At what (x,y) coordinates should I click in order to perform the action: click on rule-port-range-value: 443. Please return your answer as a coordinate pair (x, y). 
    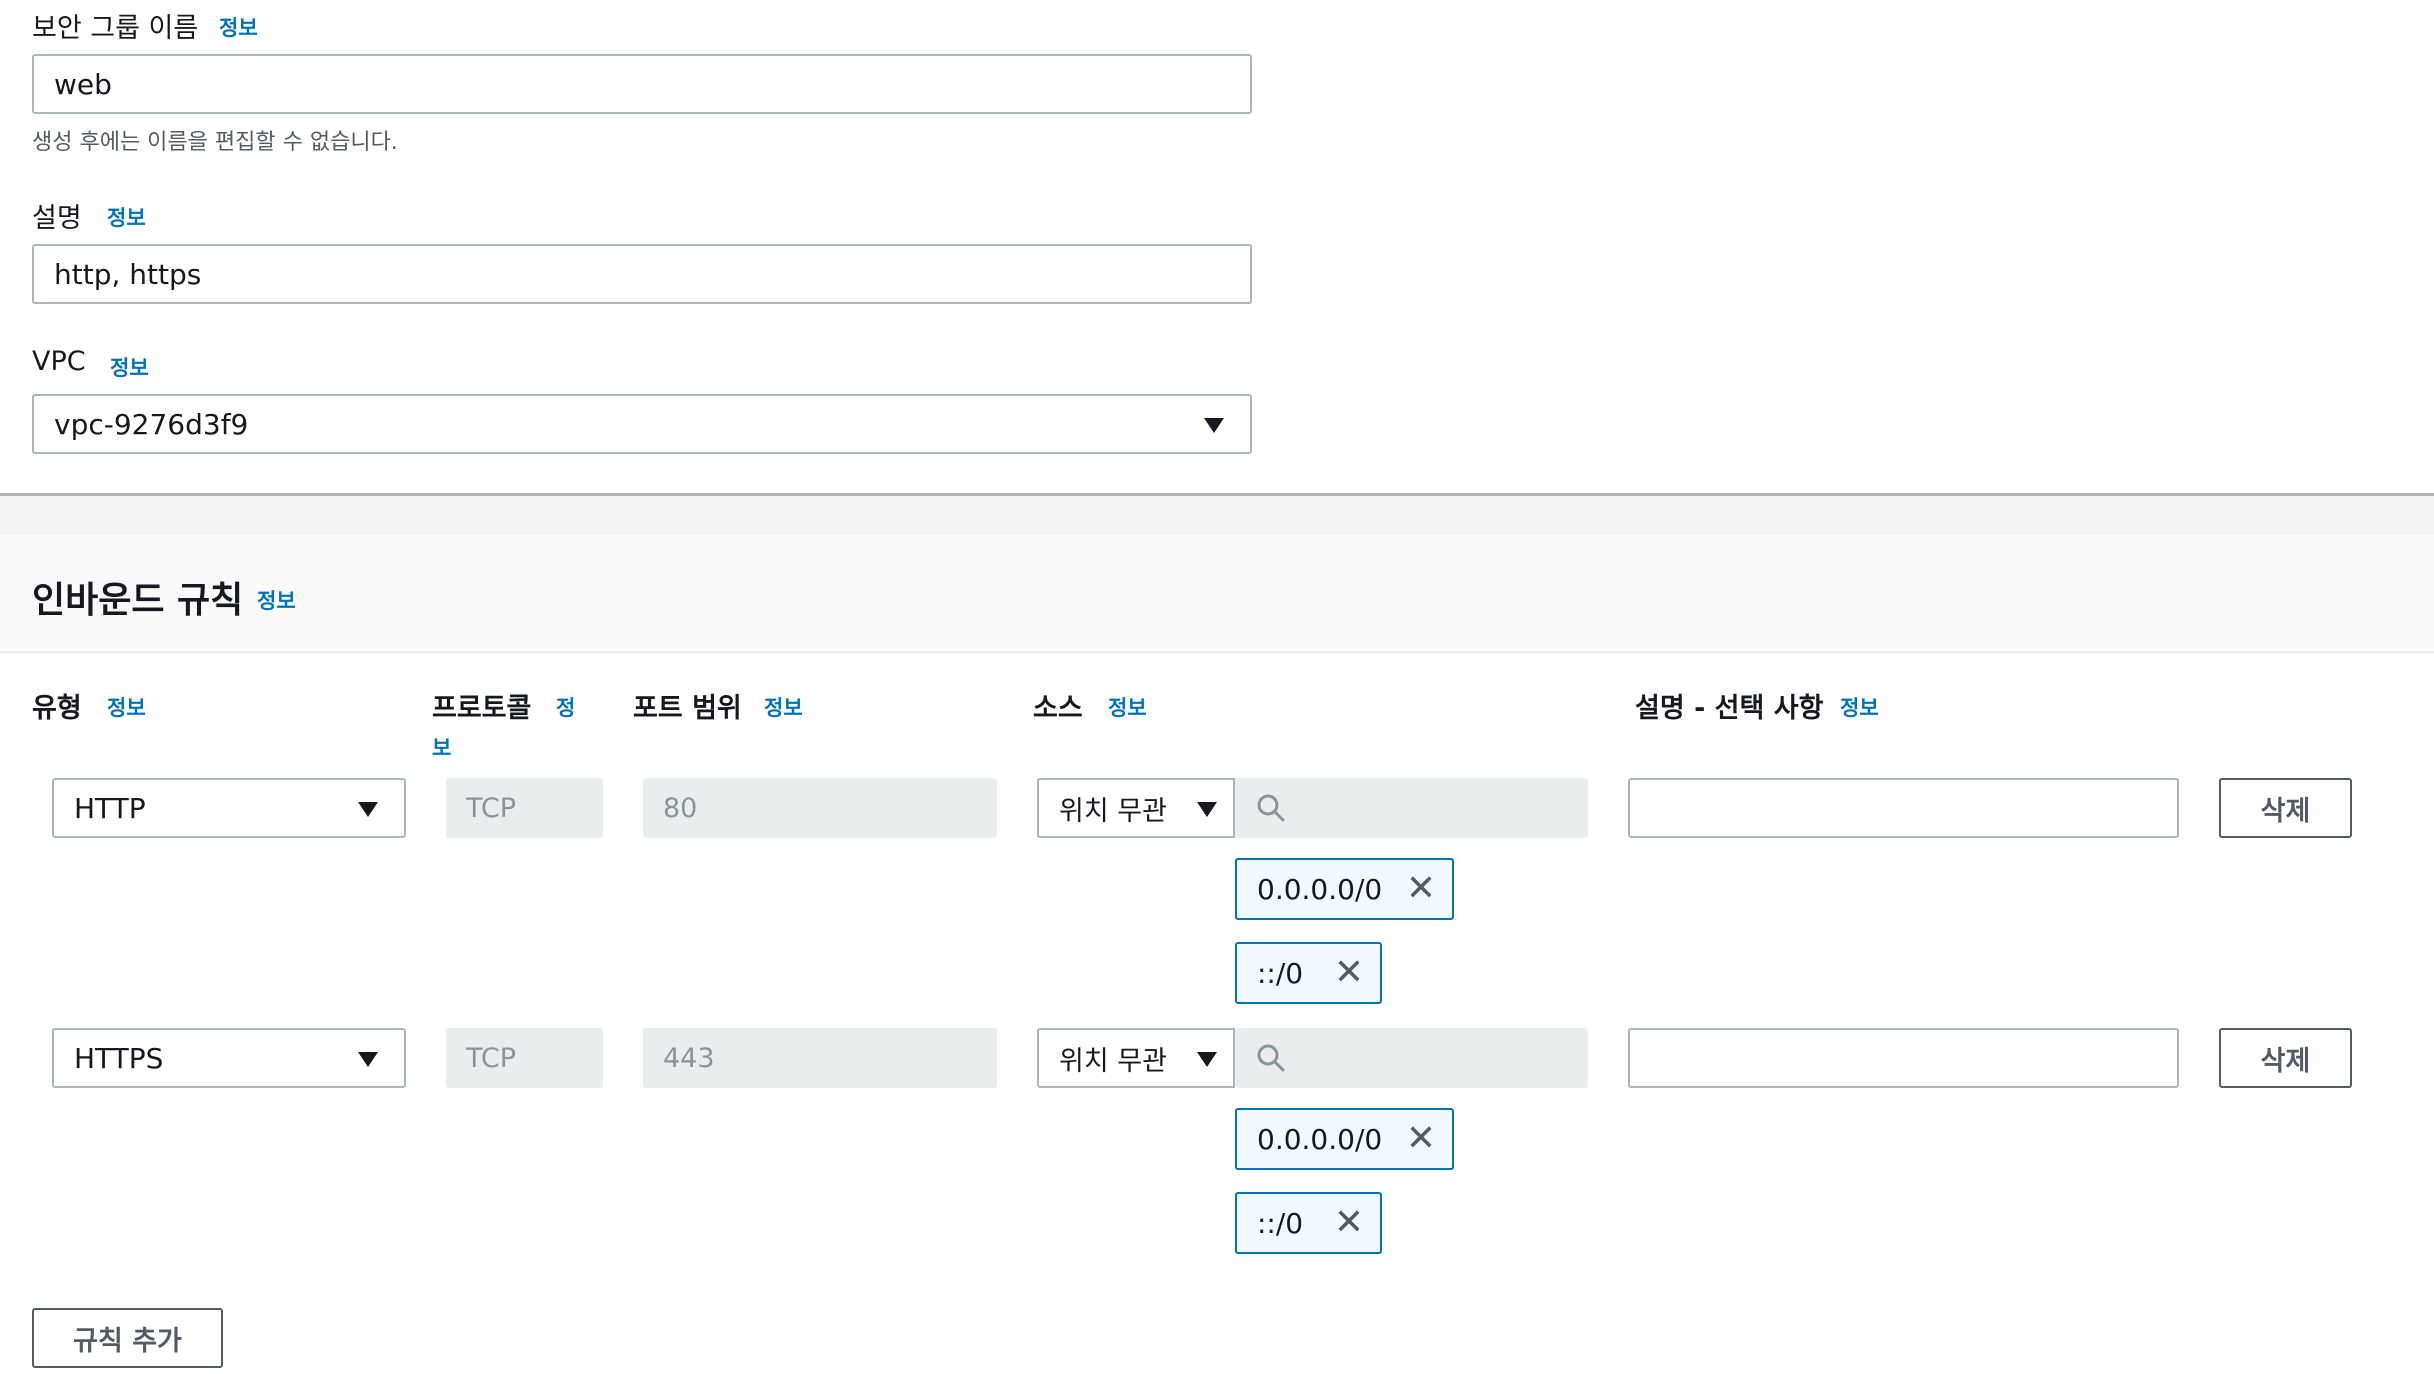
    Looking at the image, I should click on (689, 1058).